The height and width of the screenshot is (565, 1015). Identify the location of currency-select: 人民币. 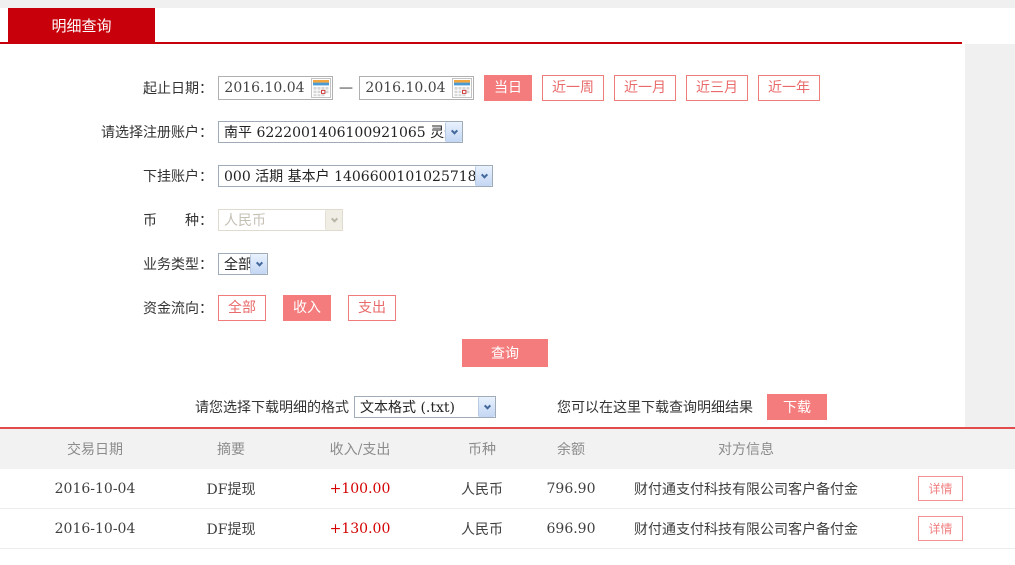
(280, 220).